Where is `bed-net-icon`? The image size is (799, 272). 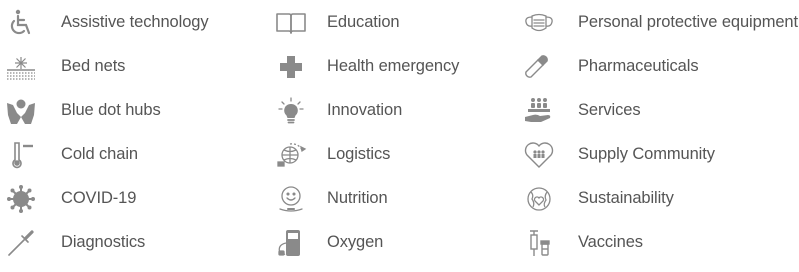
bed-net-icon is located at coordinates (21, 67).